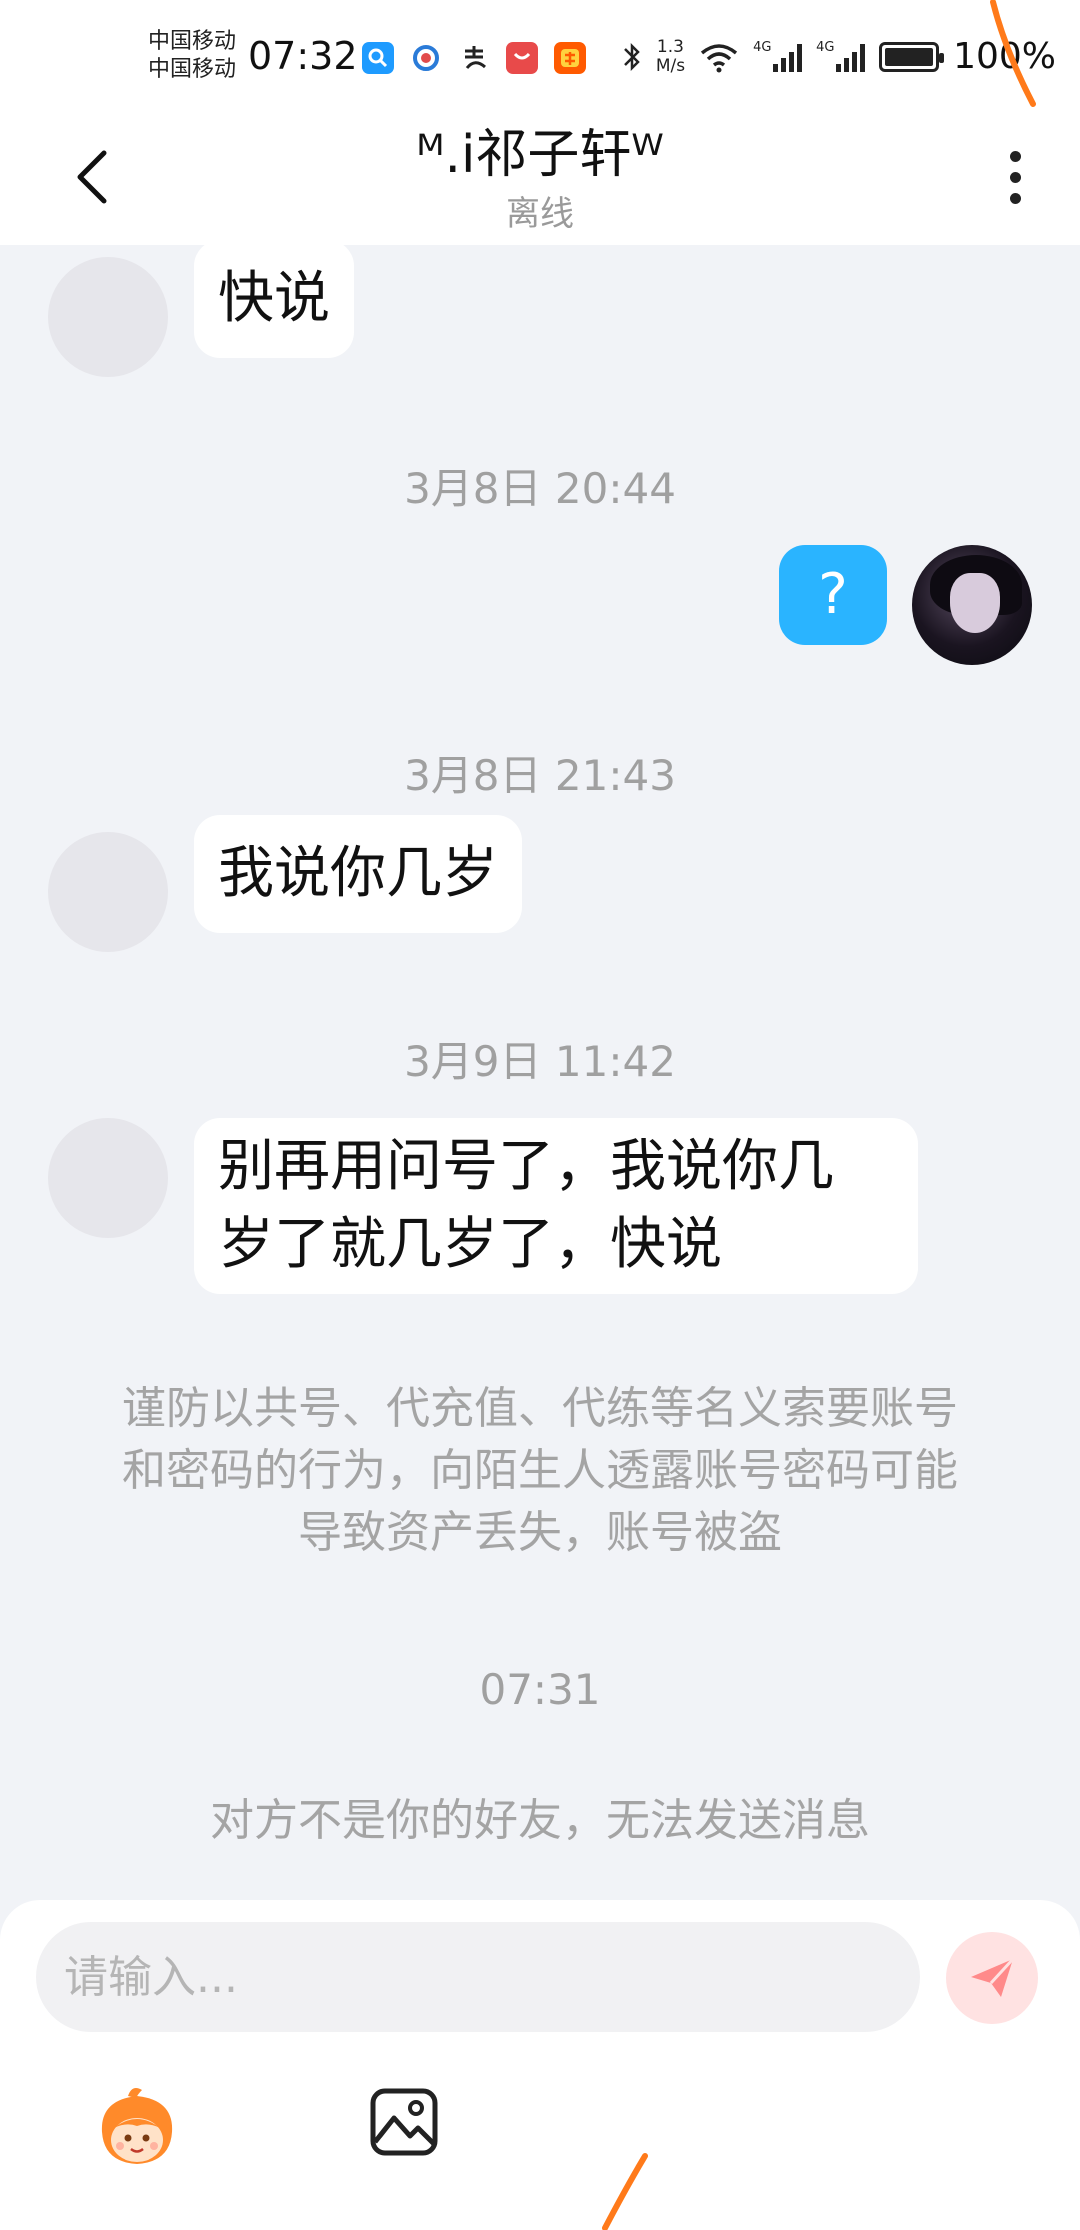  What do you see at coordinates (540, 214) in the screenshot?
I see `contact-status: 离线` at bounding box center [540, 214].